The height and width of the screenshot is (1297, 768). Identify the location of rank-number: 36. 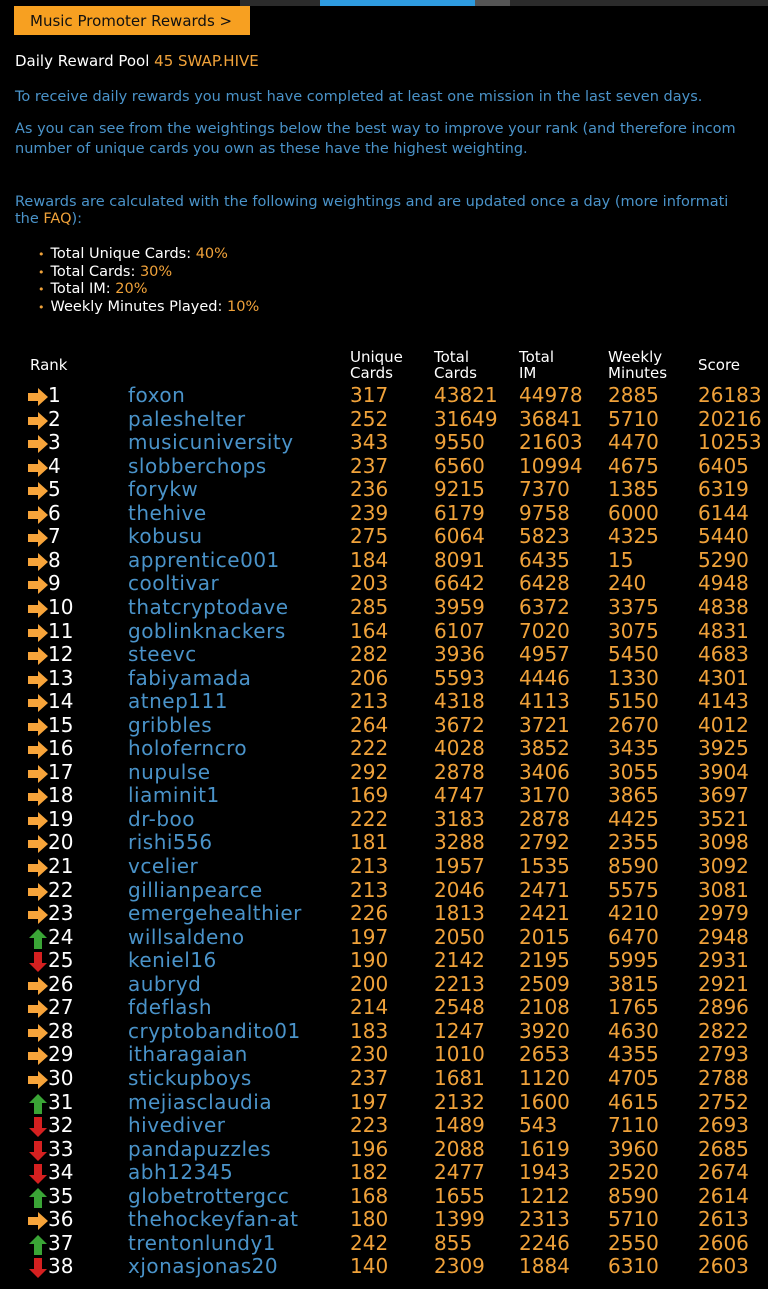
(61, 1219).